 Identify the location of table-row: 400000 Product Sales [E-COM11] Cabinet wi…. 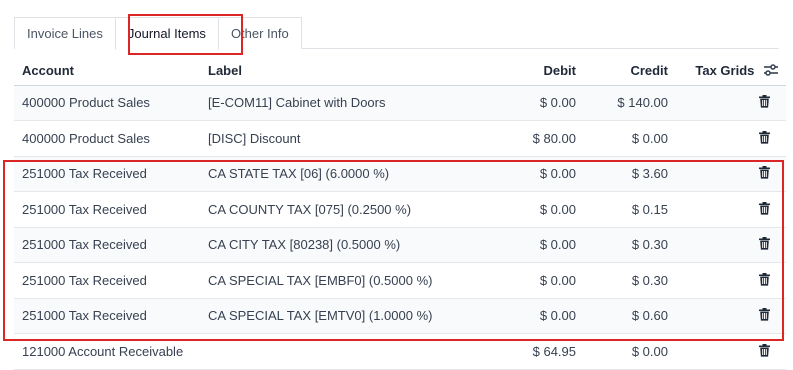
(400, 103).